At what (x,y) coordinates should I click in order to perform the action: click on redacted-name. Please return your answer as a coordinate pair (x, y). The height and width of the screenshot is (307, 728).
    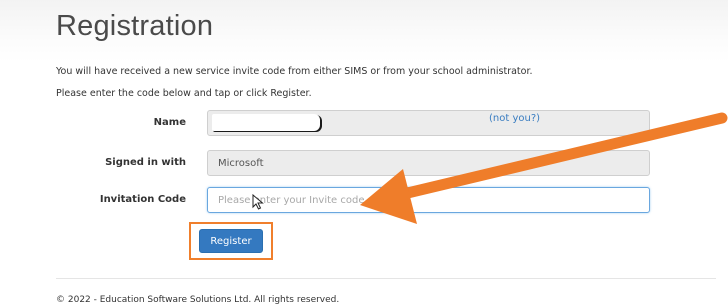
    Looking at the image, I should click on (266, 122).